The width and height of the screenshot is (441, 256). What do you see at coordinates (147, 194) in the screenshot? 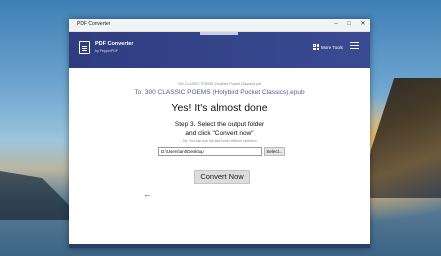
I see `back-arrow-icon: ←` at bounding box center [147, 194].